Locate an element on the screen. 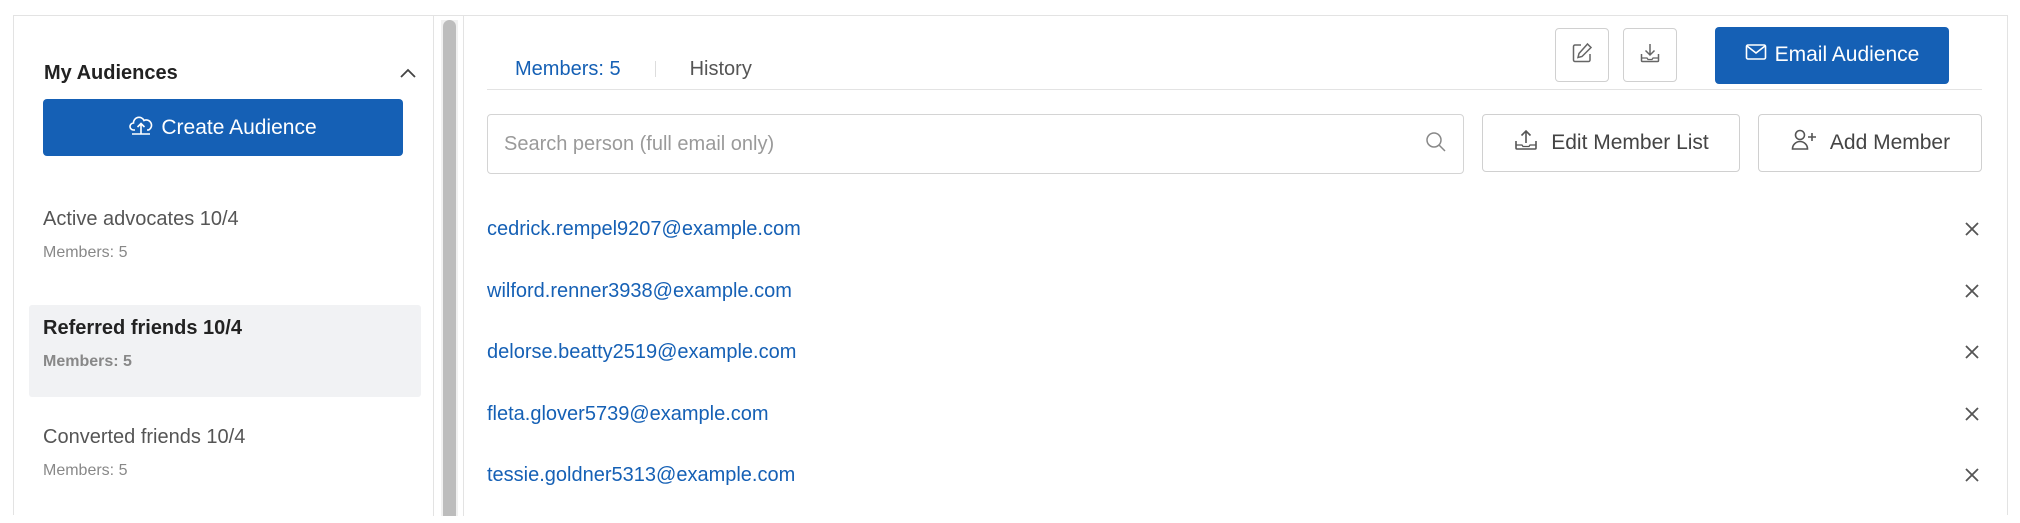  tab-members: Members: 5 is located at coordinates (568, 69).